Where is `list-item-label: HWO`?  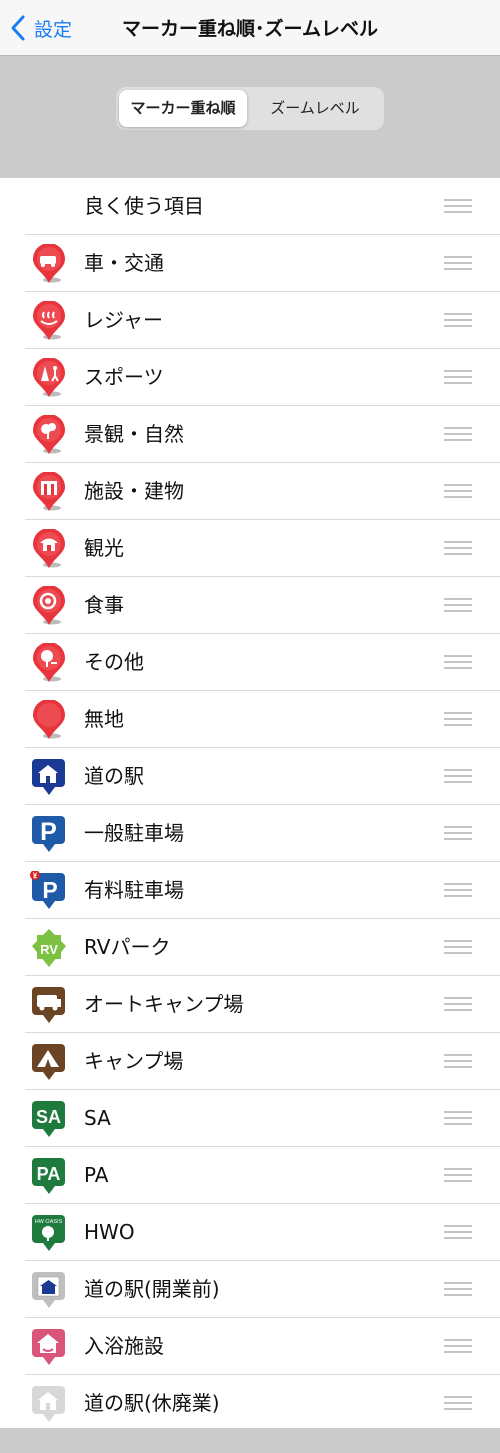
list-item-label: HWO is located at coordinates (109, 1232).